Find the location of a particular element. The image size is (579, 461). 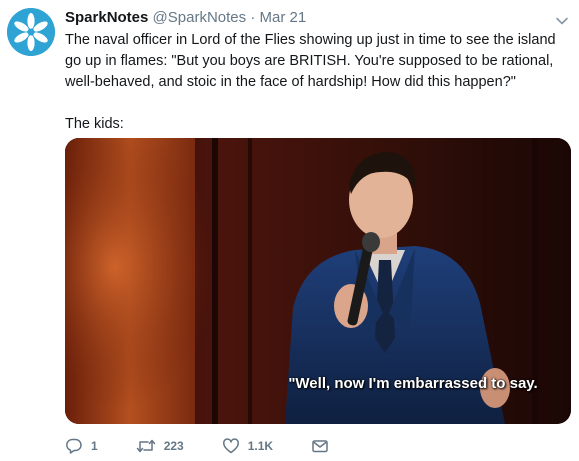

heart-icon is located at coordinates (230, 446).